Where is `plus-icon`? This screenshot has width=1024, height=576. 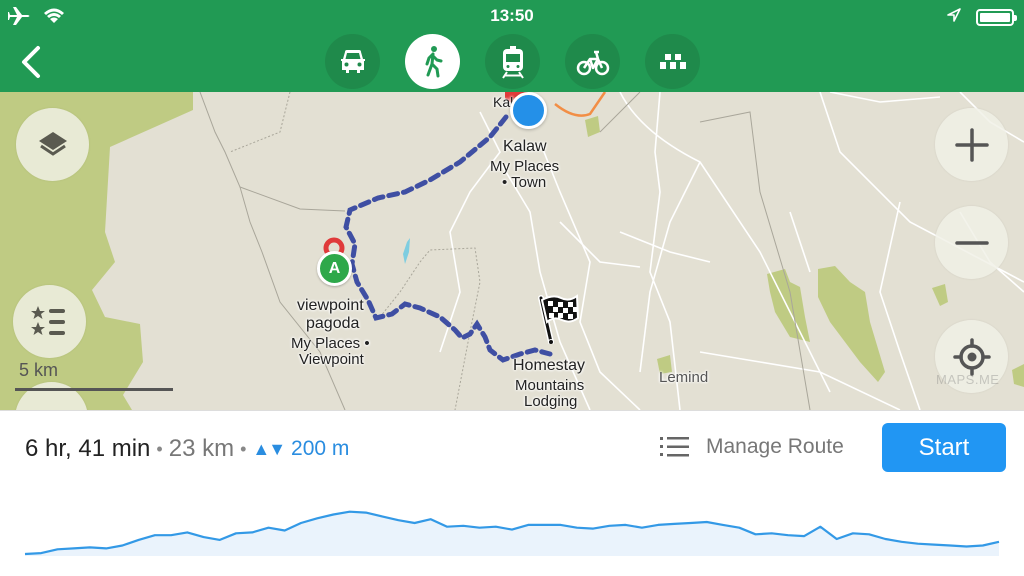 plus-icon is located at coordinates (971, 144).